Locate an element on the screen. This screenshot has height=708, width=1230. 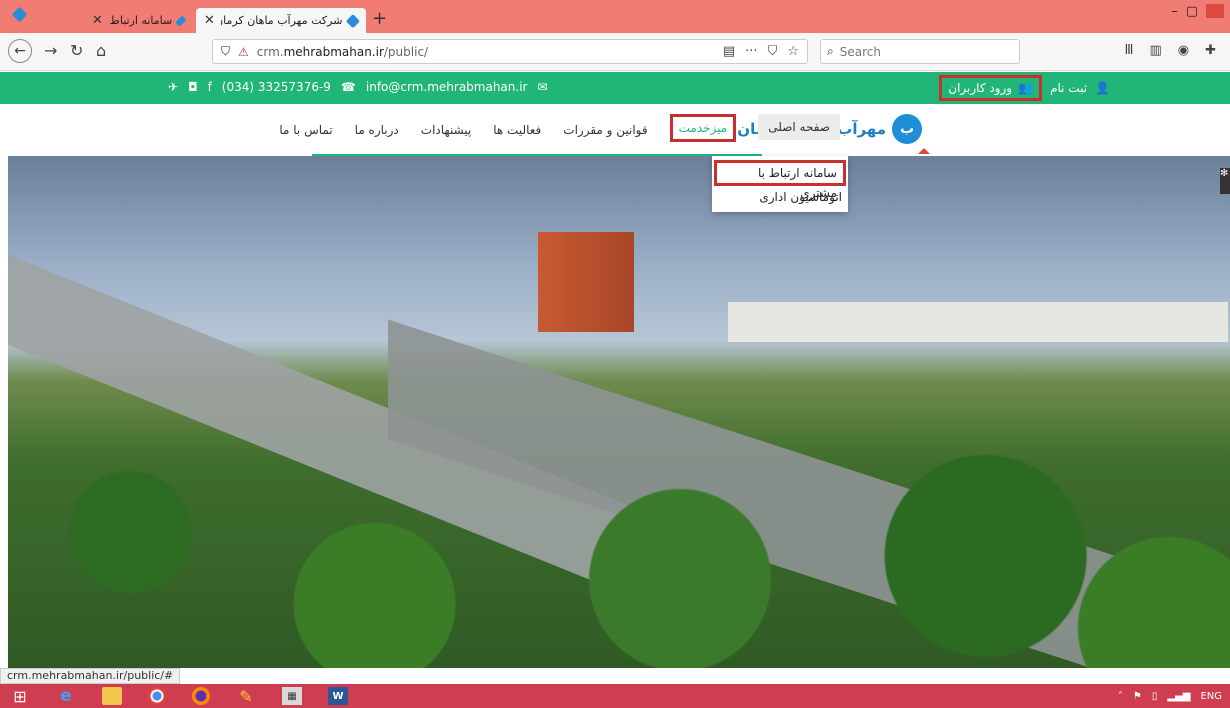
dropdown-item-automation: اتوماسیون اداری is located at coordinates (780, 197).